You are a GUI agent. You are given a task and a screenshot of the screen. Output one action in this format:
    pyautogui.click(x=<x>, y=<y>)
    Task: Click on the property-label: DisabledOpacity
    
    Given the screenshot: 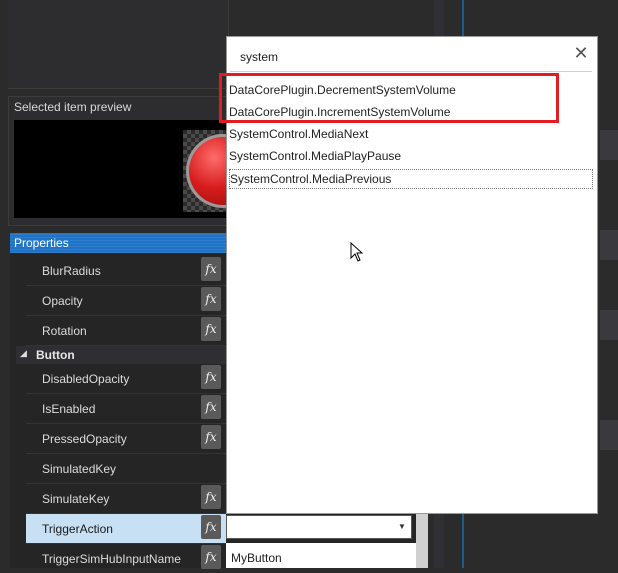 What is the action you would take?
    pyautogui.click(x=86, y=379)
    